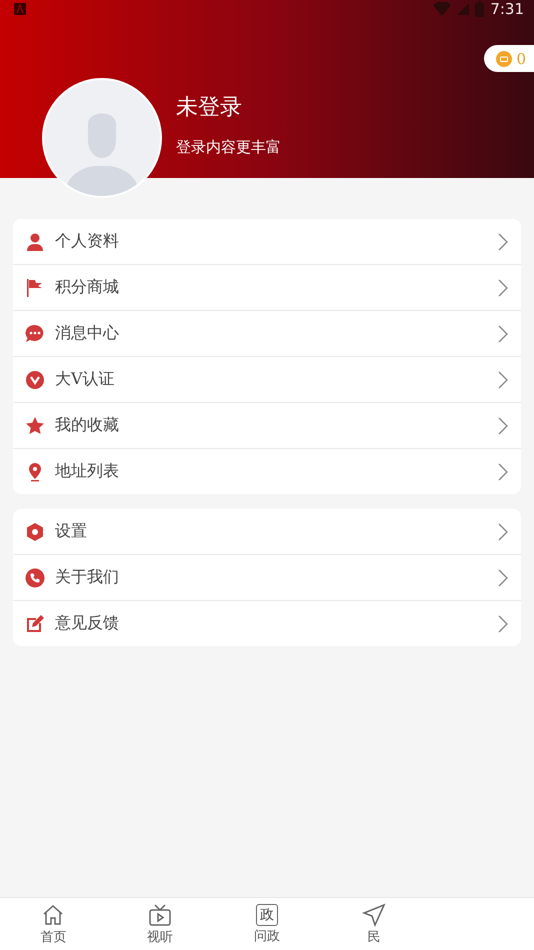  I want to click on menu-item: 个人资料, so click(267, 241).